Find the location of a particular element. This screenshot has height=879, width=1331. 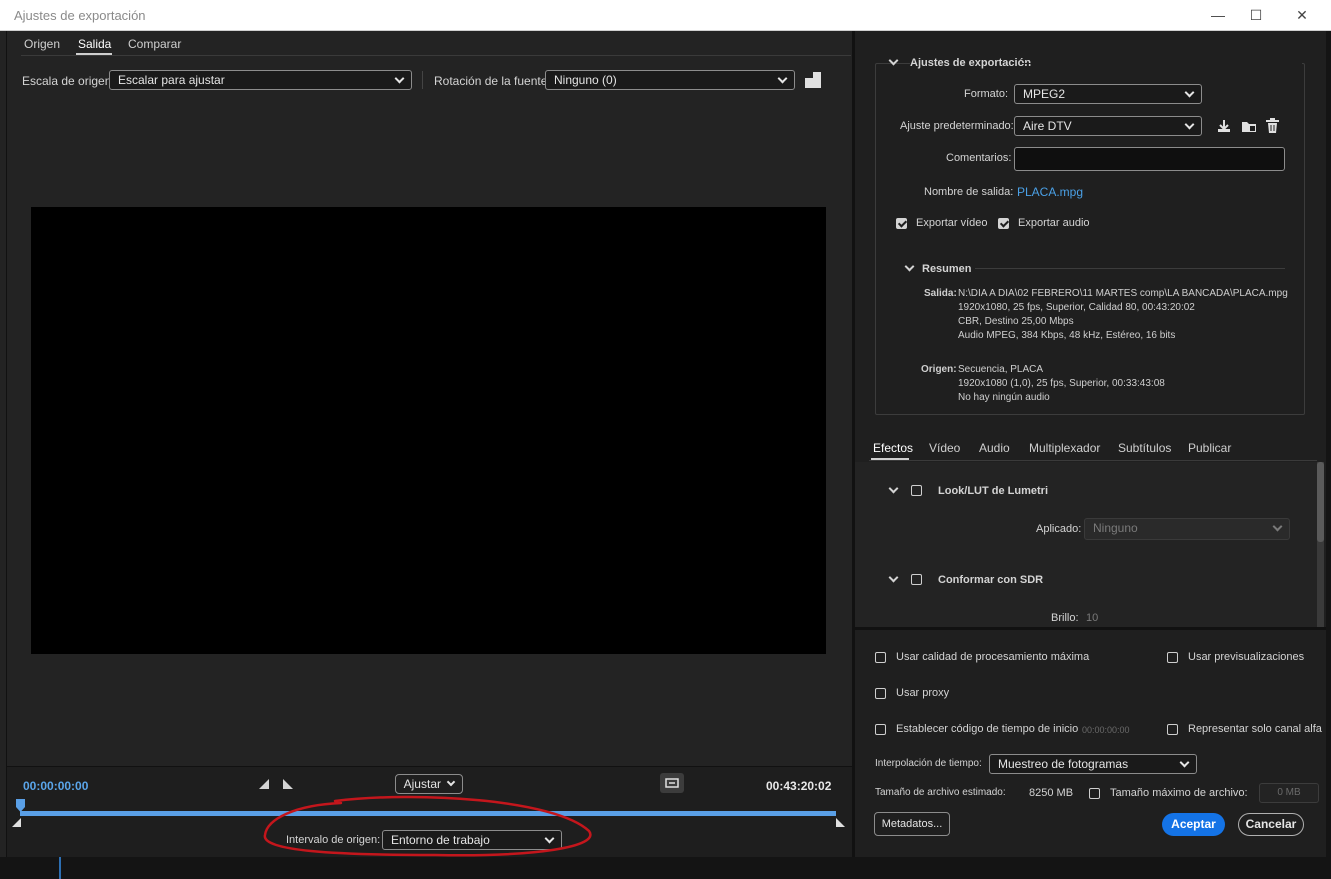

use-proxy-label: Usar proxy is located at coordinates (923, 693).